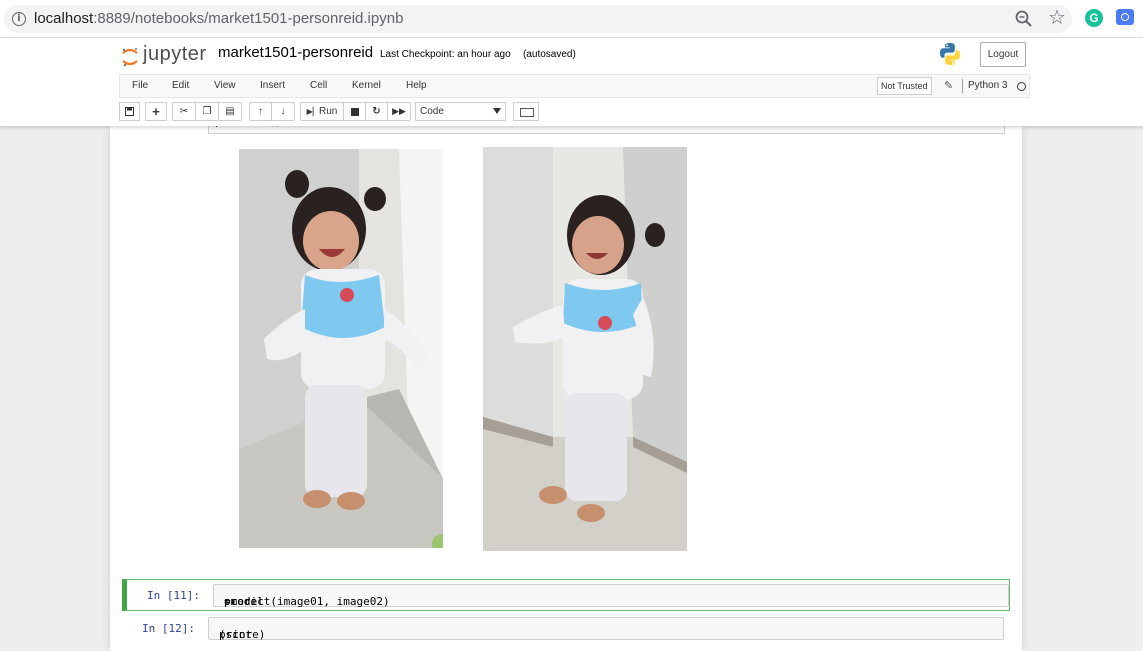 This screenshot has width=1143, height=651. What do you see at coordinates (175, 54) in the screenshot?
I see `jupyter-wordmark: jupyter` at bounding box center [175, 54].